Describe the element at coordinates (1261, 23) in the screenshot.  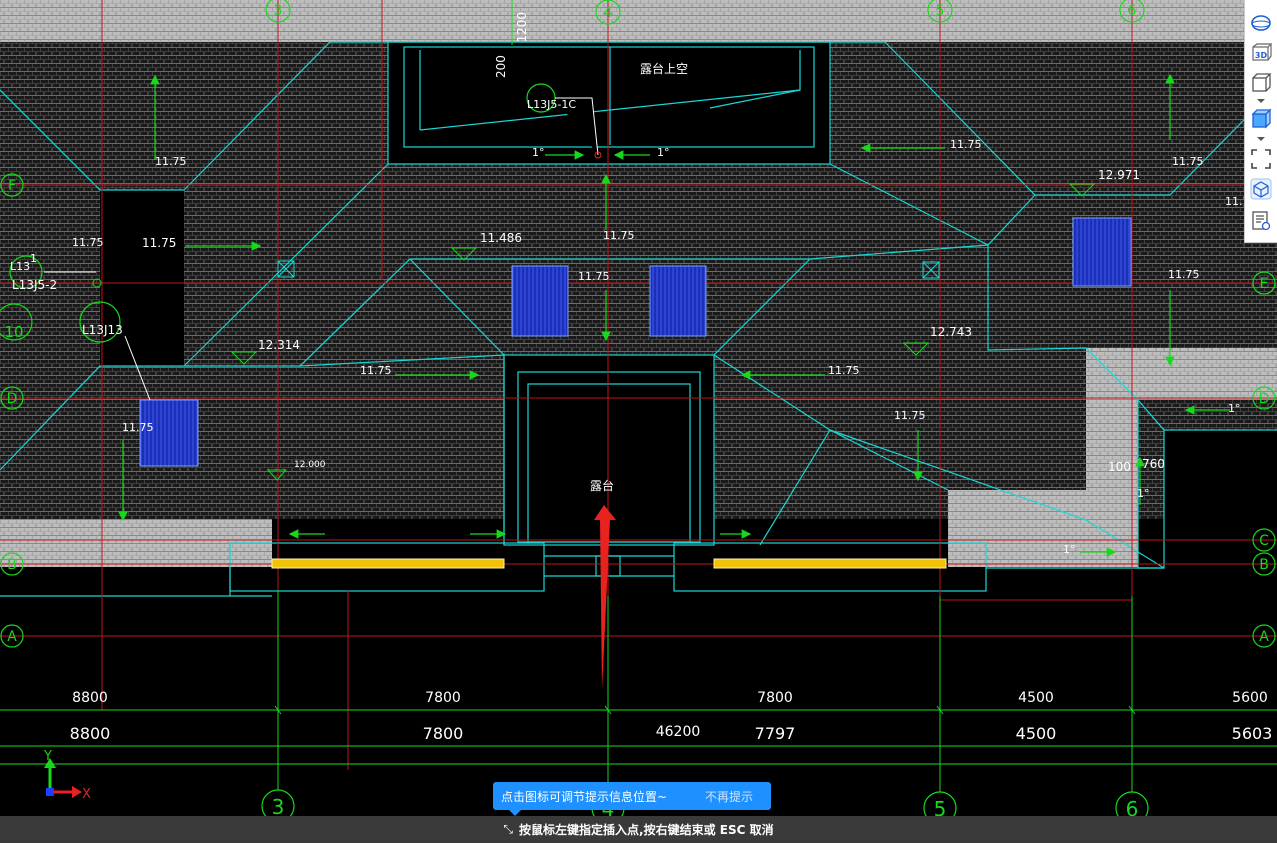
I see `sphere-view-icon` at that location.